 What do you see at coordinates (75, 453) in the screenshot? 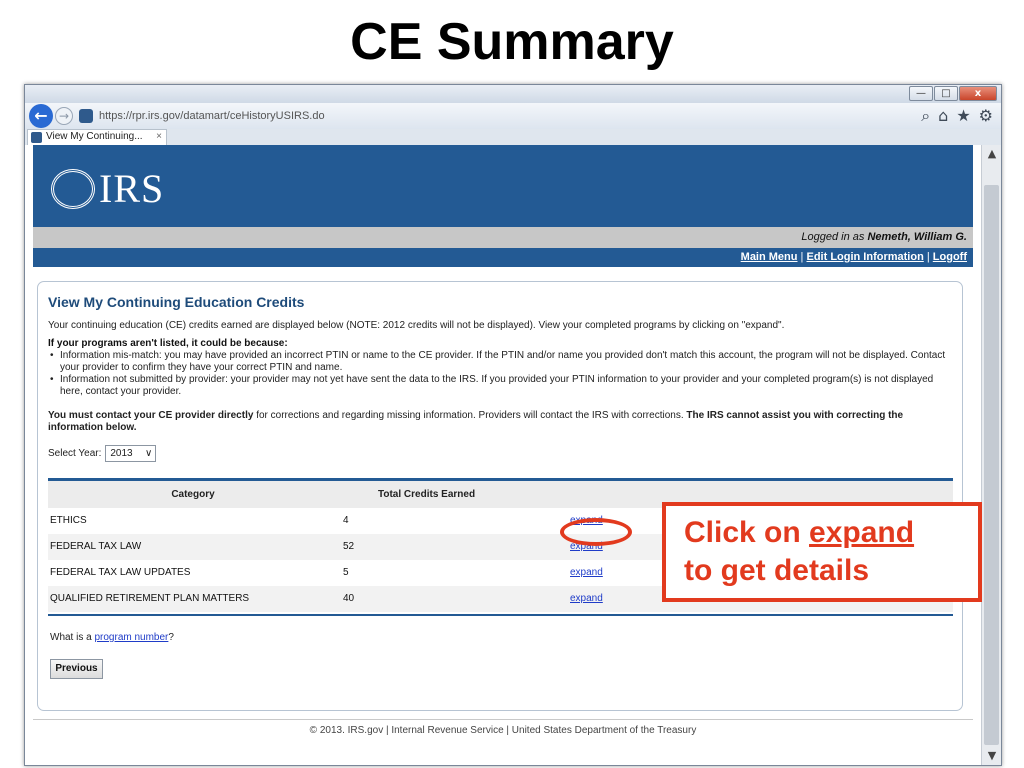
I see `select-year-label: Select Year:` at bounding box center [75, 453].